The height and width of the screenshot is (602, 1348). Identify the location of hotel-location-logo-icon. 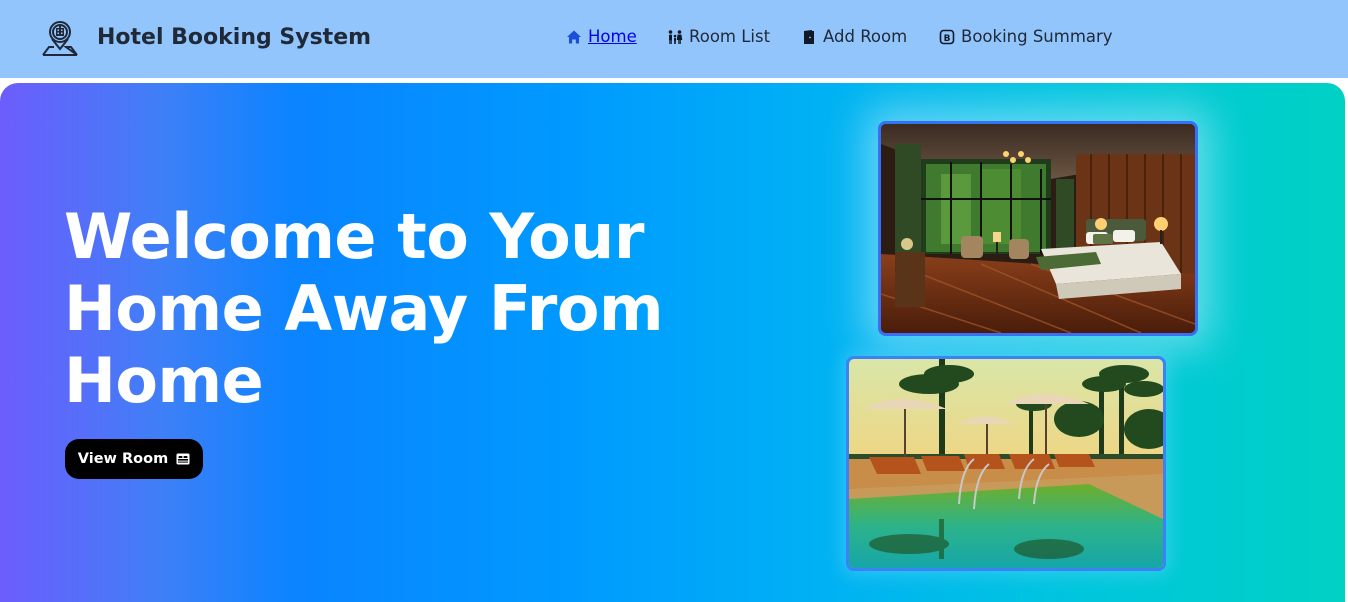
(60, 38).